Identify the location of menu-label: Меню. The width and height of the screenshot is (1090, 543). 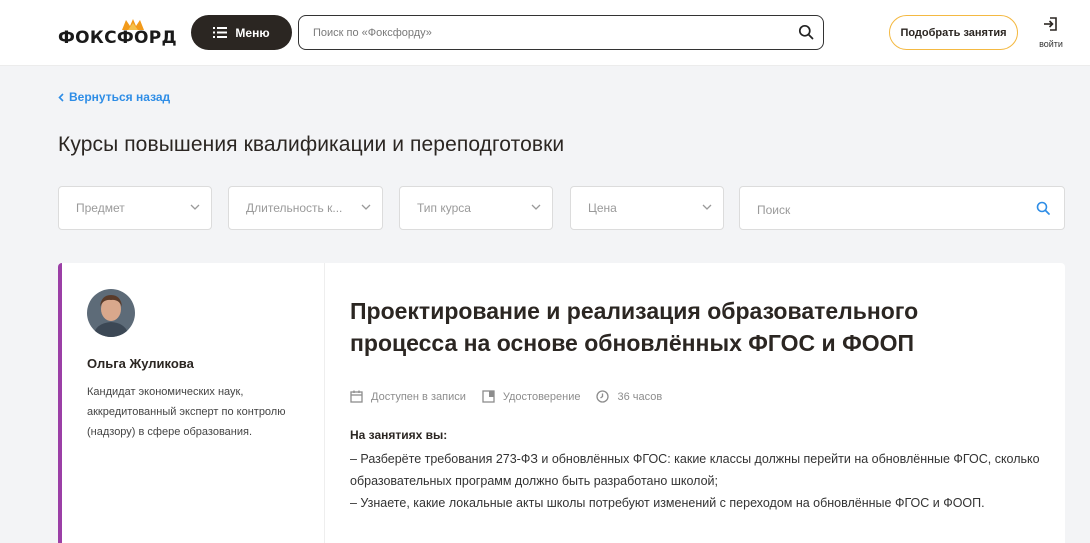
(252, 32).